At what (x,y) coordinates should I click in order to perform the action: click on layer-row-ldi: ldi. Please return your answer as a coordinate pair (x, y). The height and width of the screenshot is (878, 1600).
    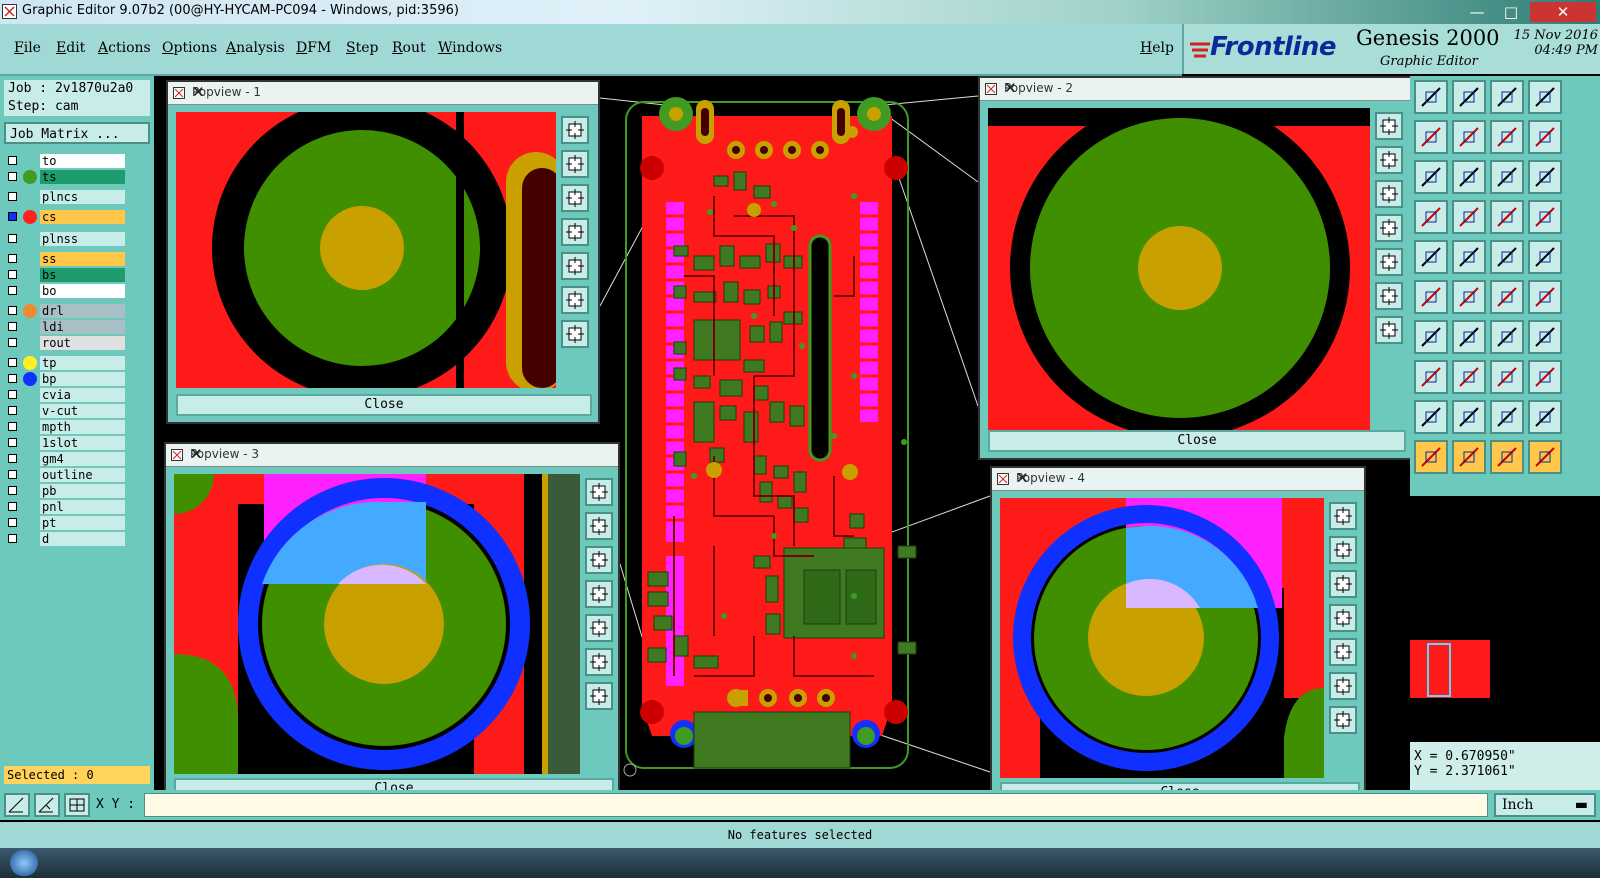
    Looking at the image, I should click on (65, 327).